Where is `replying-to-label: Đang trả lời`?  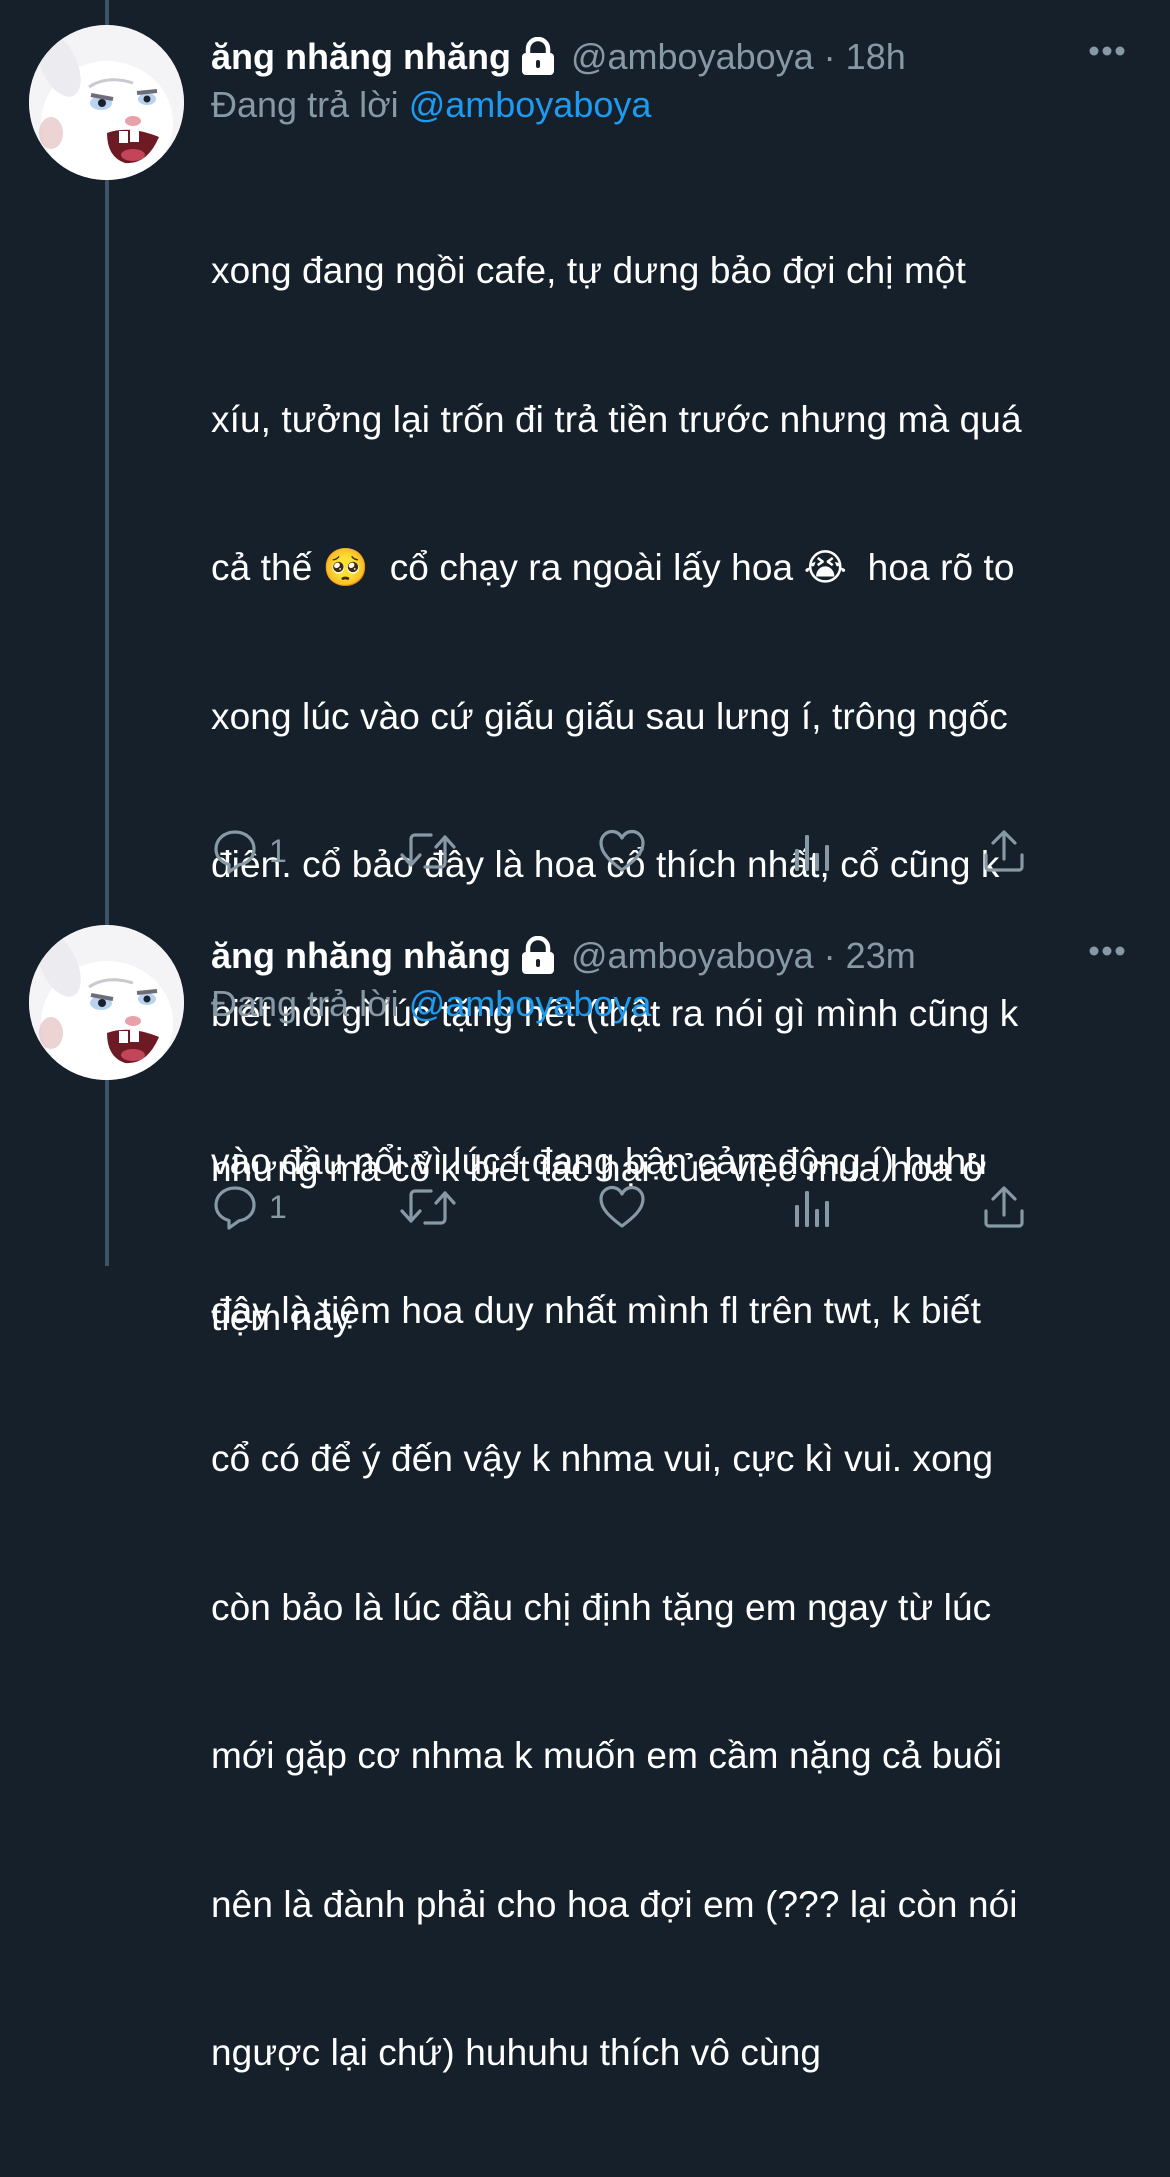
replying-to-label: Đang trả lời is located at coordinates (305, 104).